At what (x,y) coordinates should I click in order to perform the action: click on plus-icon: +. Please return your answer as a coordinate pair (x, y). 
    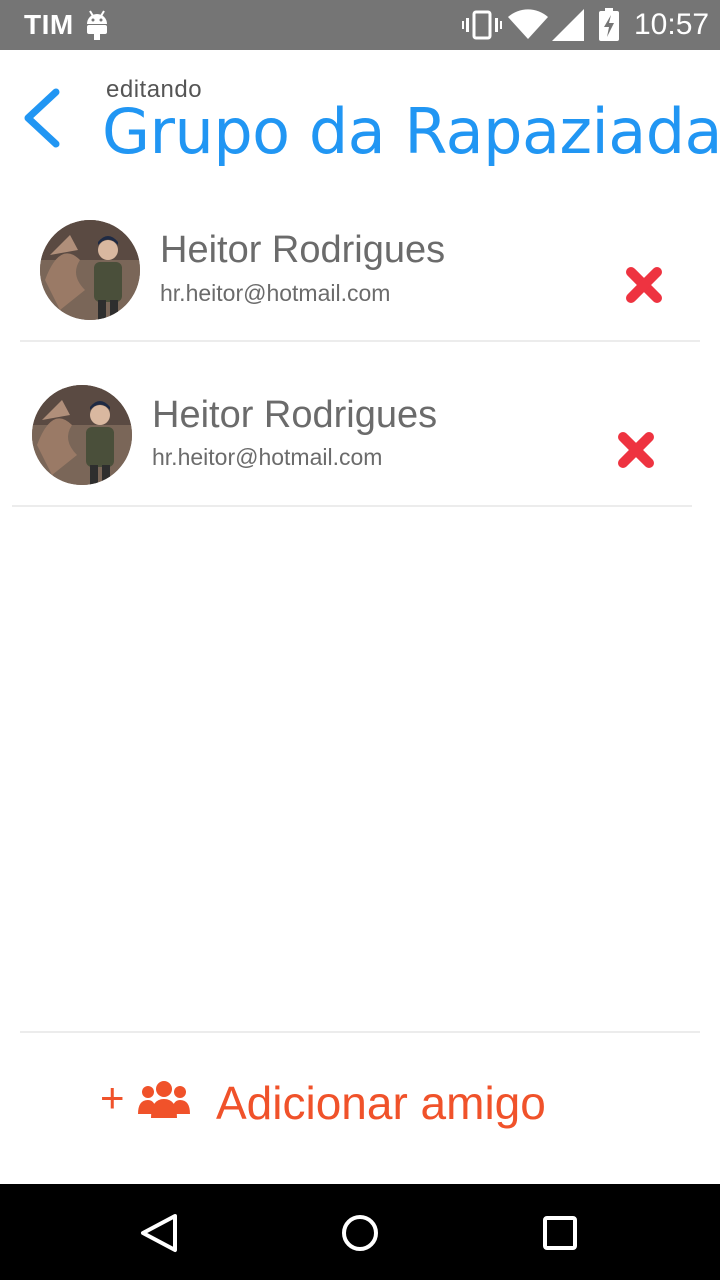
    Looking at the image, I should click on (112, 1097).